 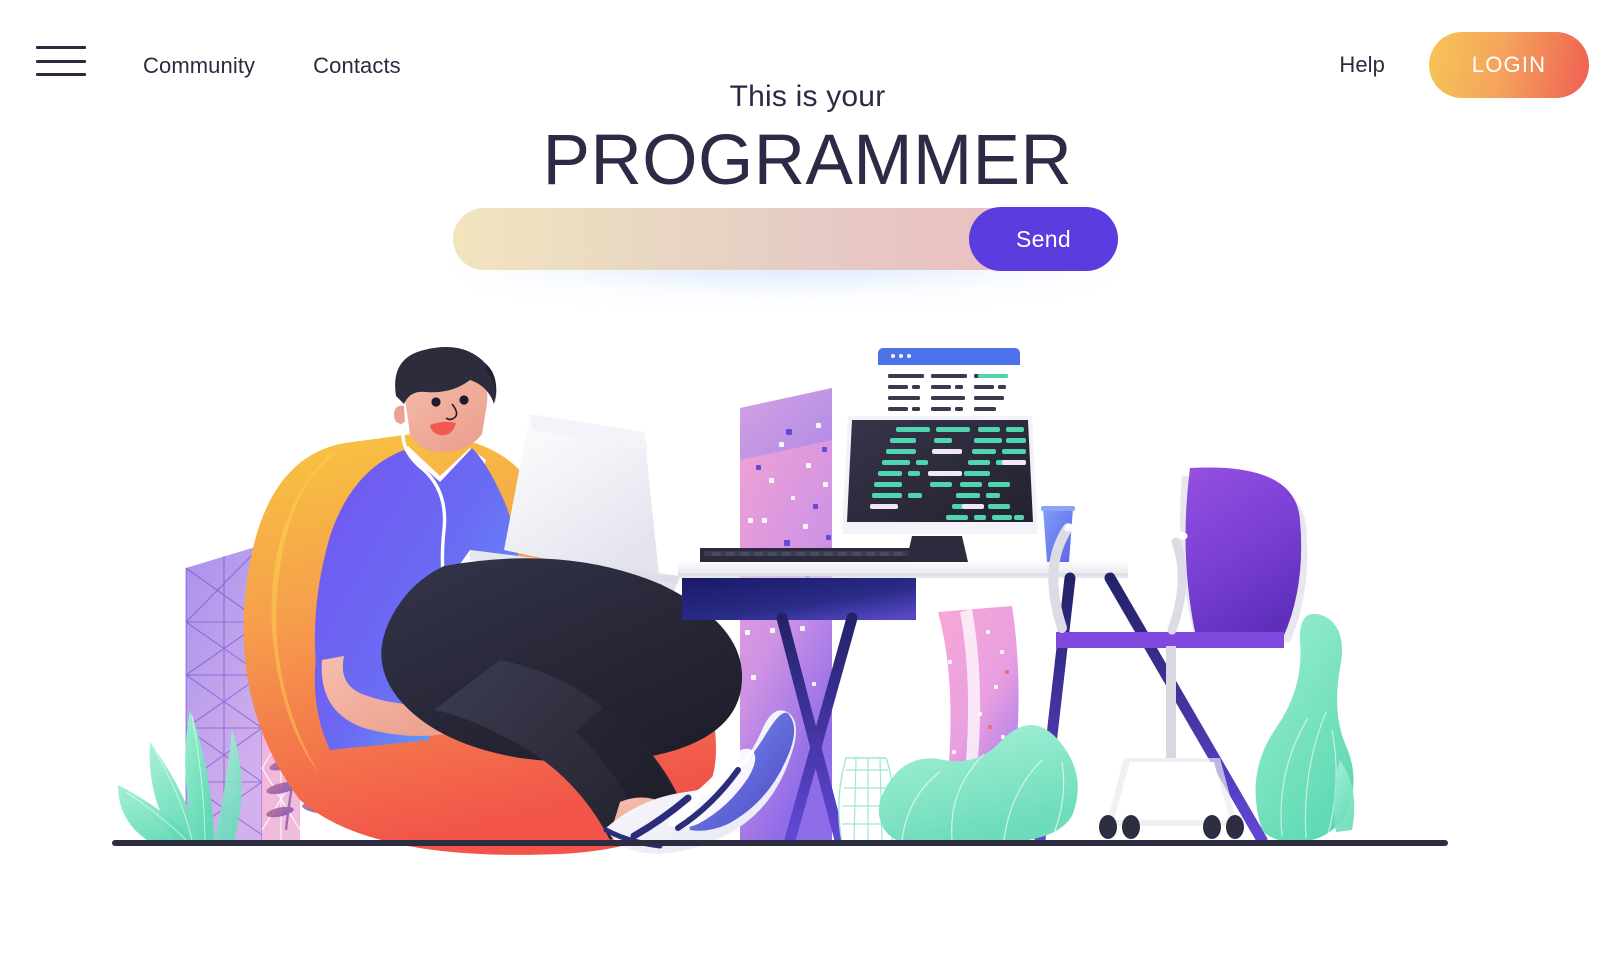 I want to click on nav-link-help: Help, so click(x=1362, y=65).